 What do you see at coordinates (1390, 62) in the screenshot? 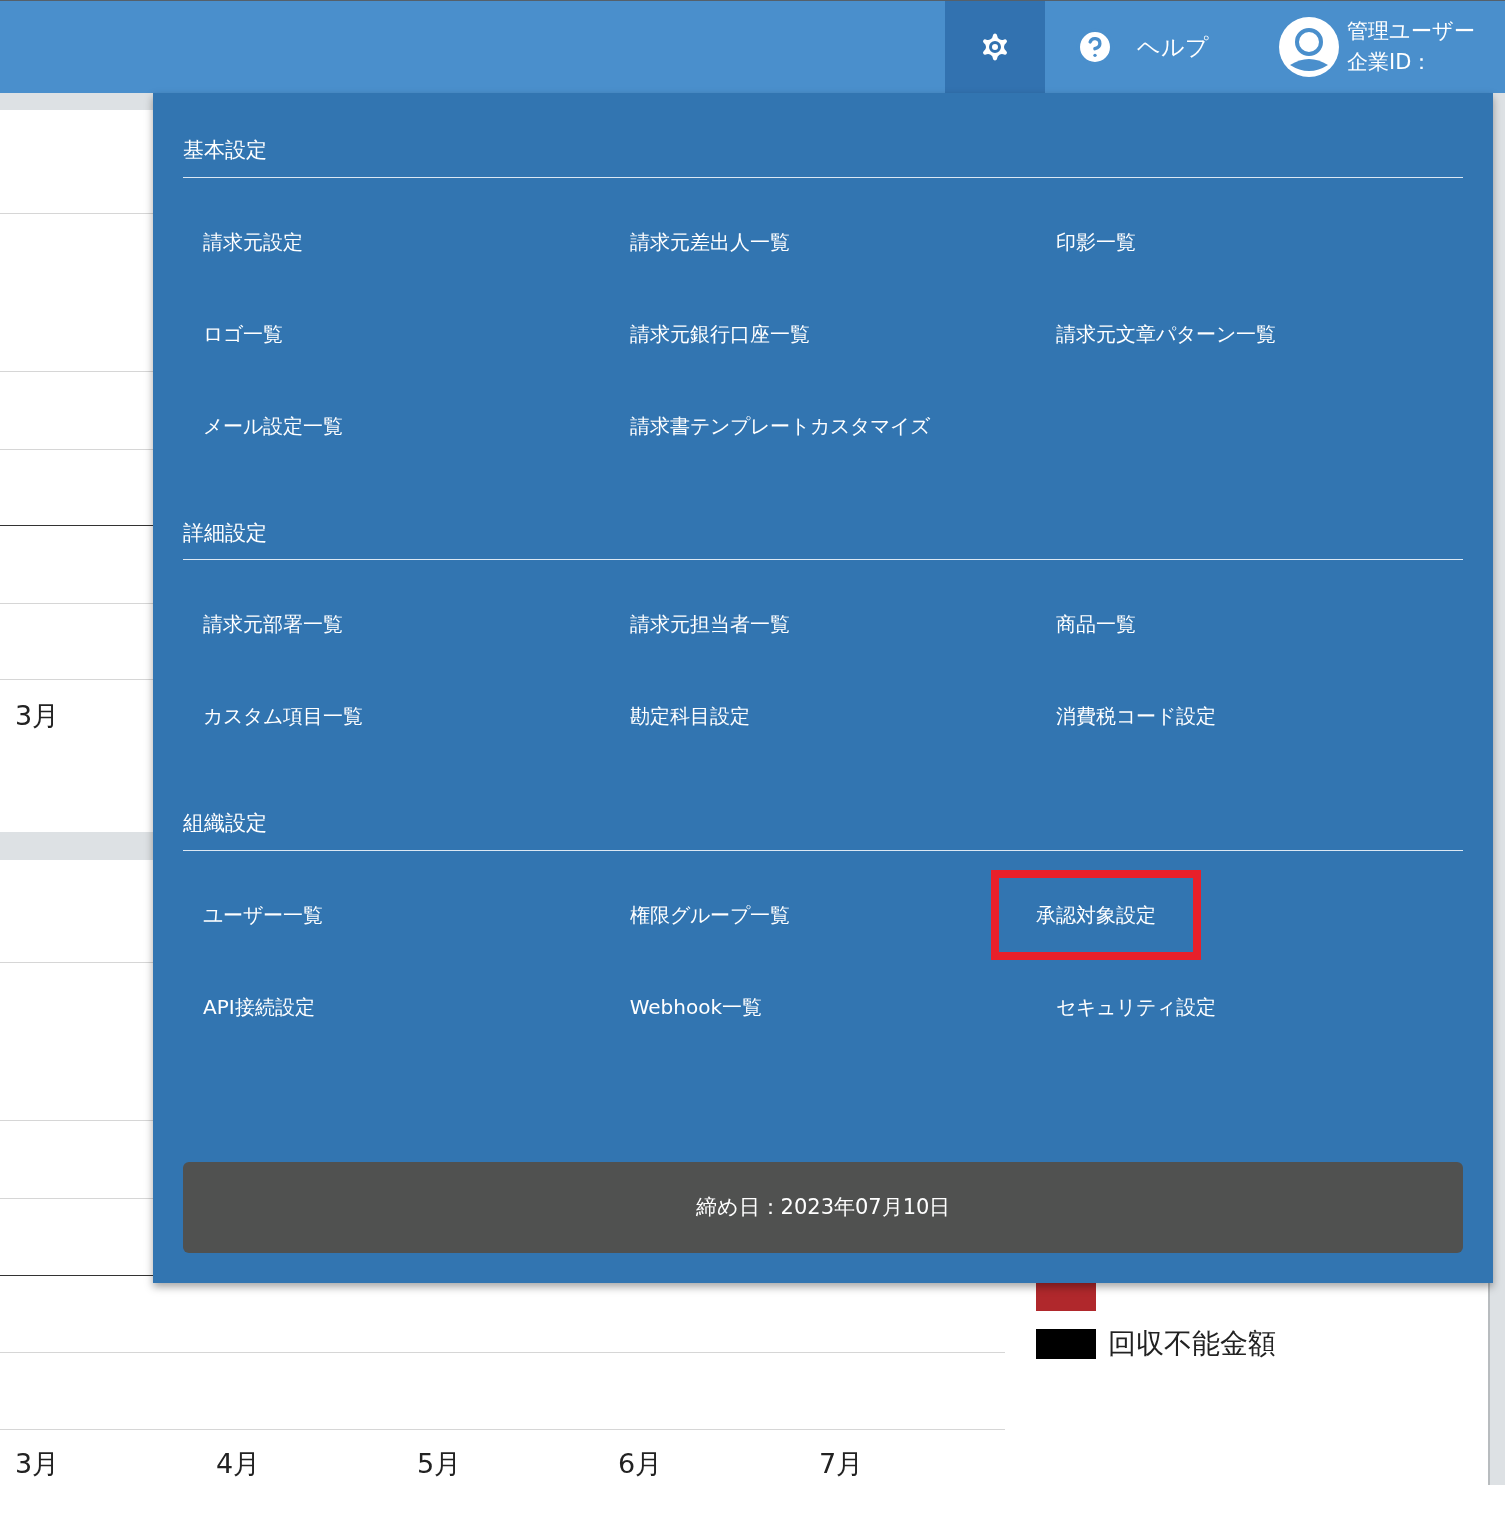
I see `company-id: 企業ID：` at bounding box center [1390, 62].